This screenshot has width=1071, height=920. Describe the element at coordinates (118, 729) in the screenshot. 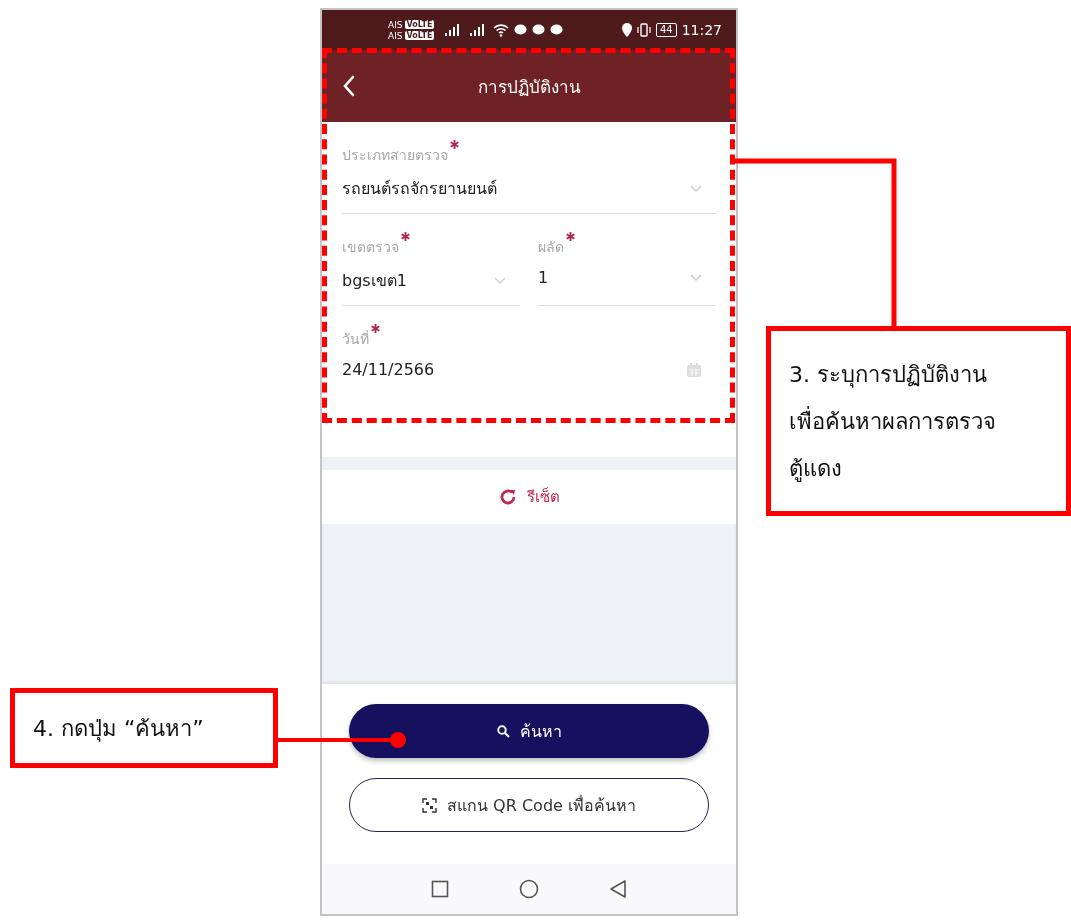

I see `callout-text: 4. กดปุ่ม “ค้นหา”` at that location.